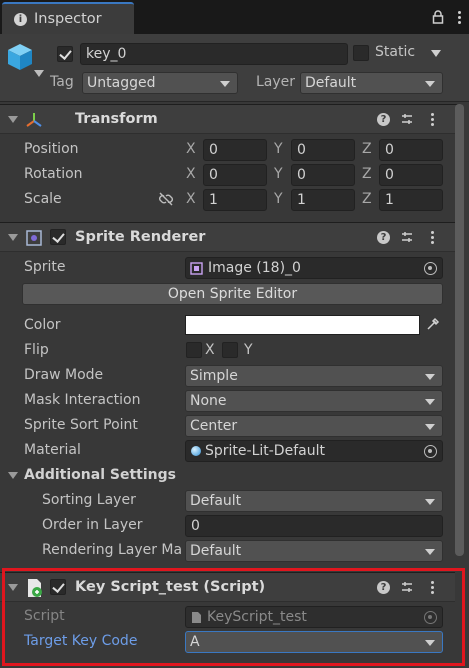  I want to click on sprite-sort-point-dropdown: Center, so click(314, 426).